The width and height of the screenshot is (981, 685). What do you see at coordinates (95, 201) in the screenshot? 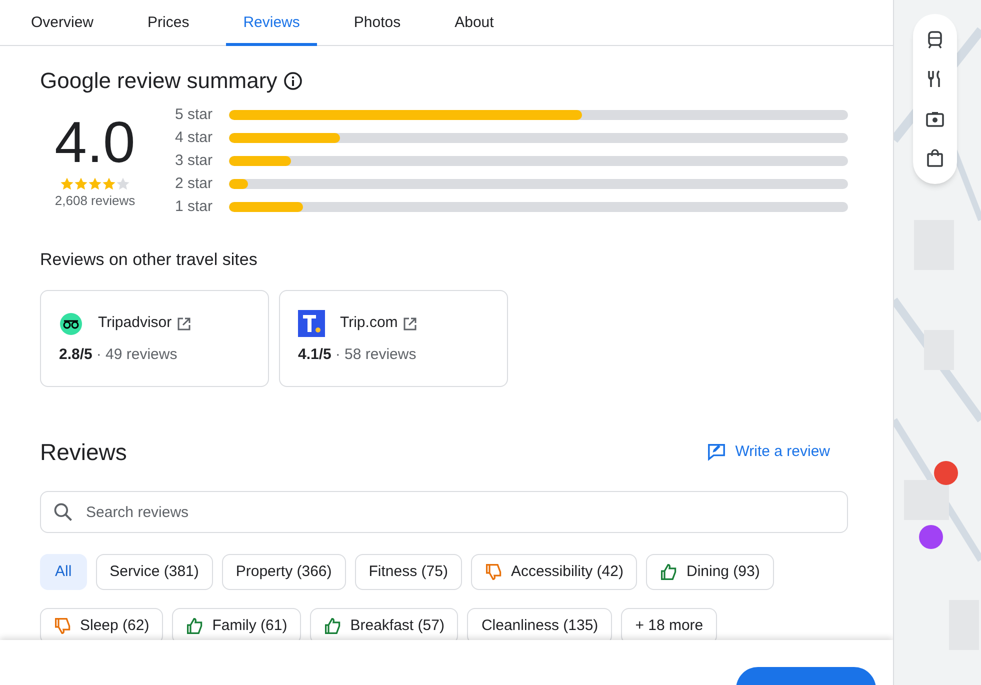
I see `review-count: 2,608 reviews` at bounding box center [95, 201].